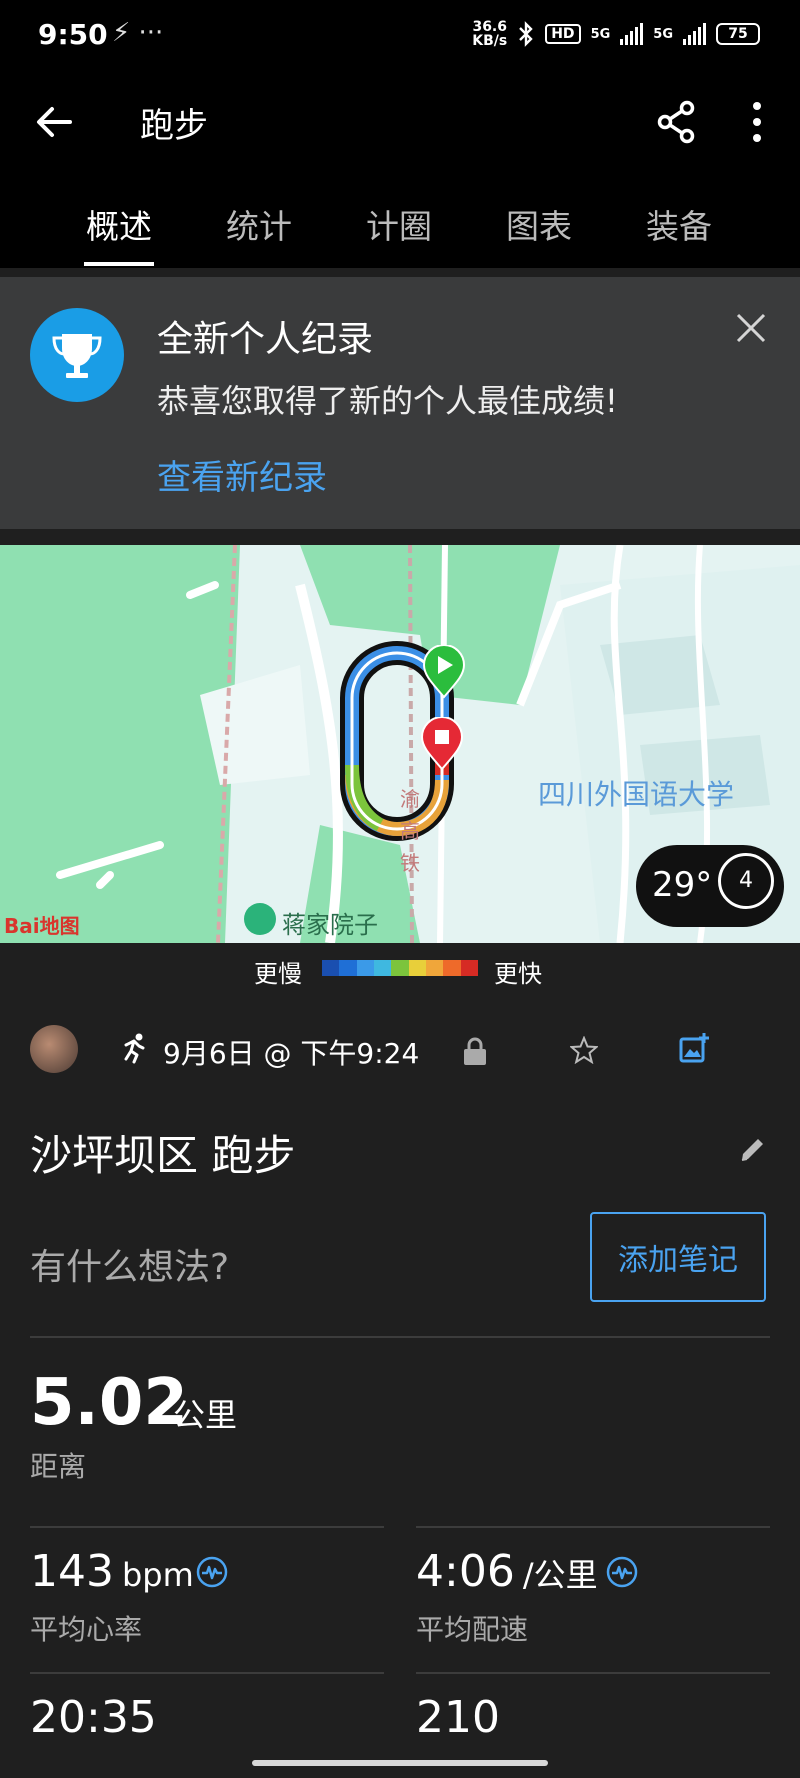  Describe the element at coordinates (58, 1466) in the screenshot. I see `distance-label: 距离` at that location.